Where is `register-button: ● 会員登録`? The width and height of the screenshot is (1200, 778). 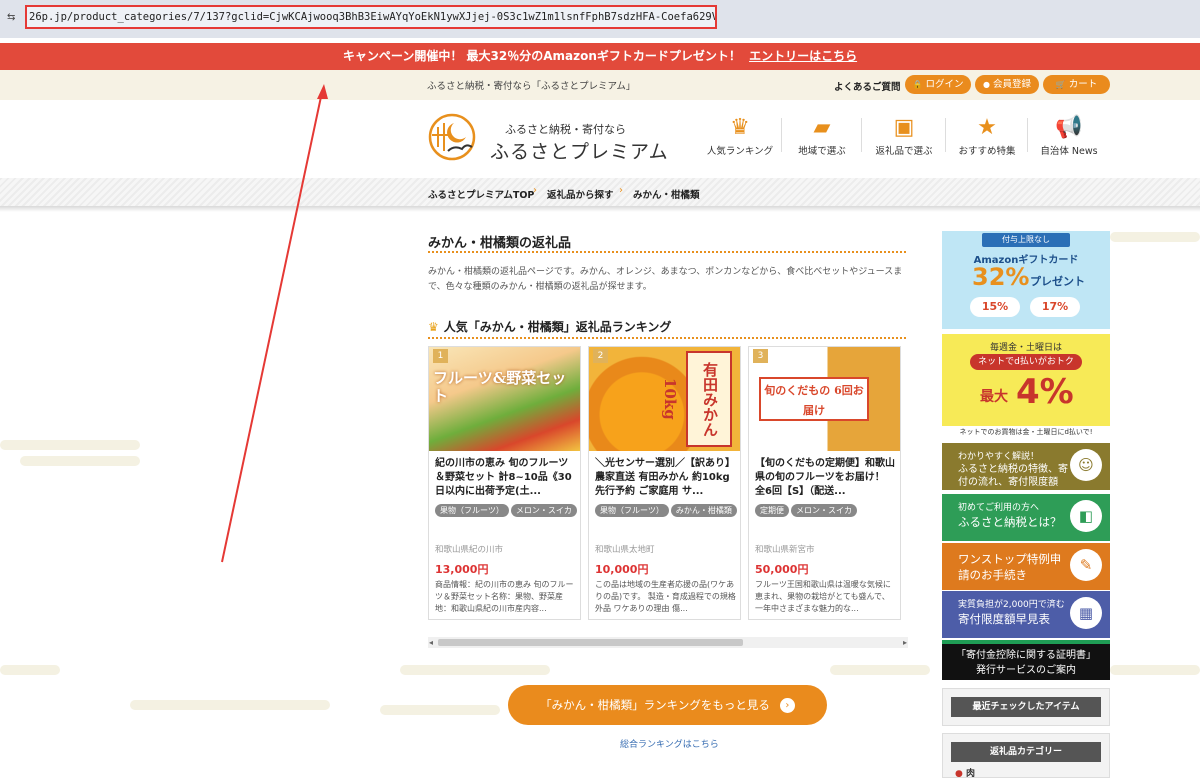
register-button: ● 会員登録 is located at coordinates (1007, 84).